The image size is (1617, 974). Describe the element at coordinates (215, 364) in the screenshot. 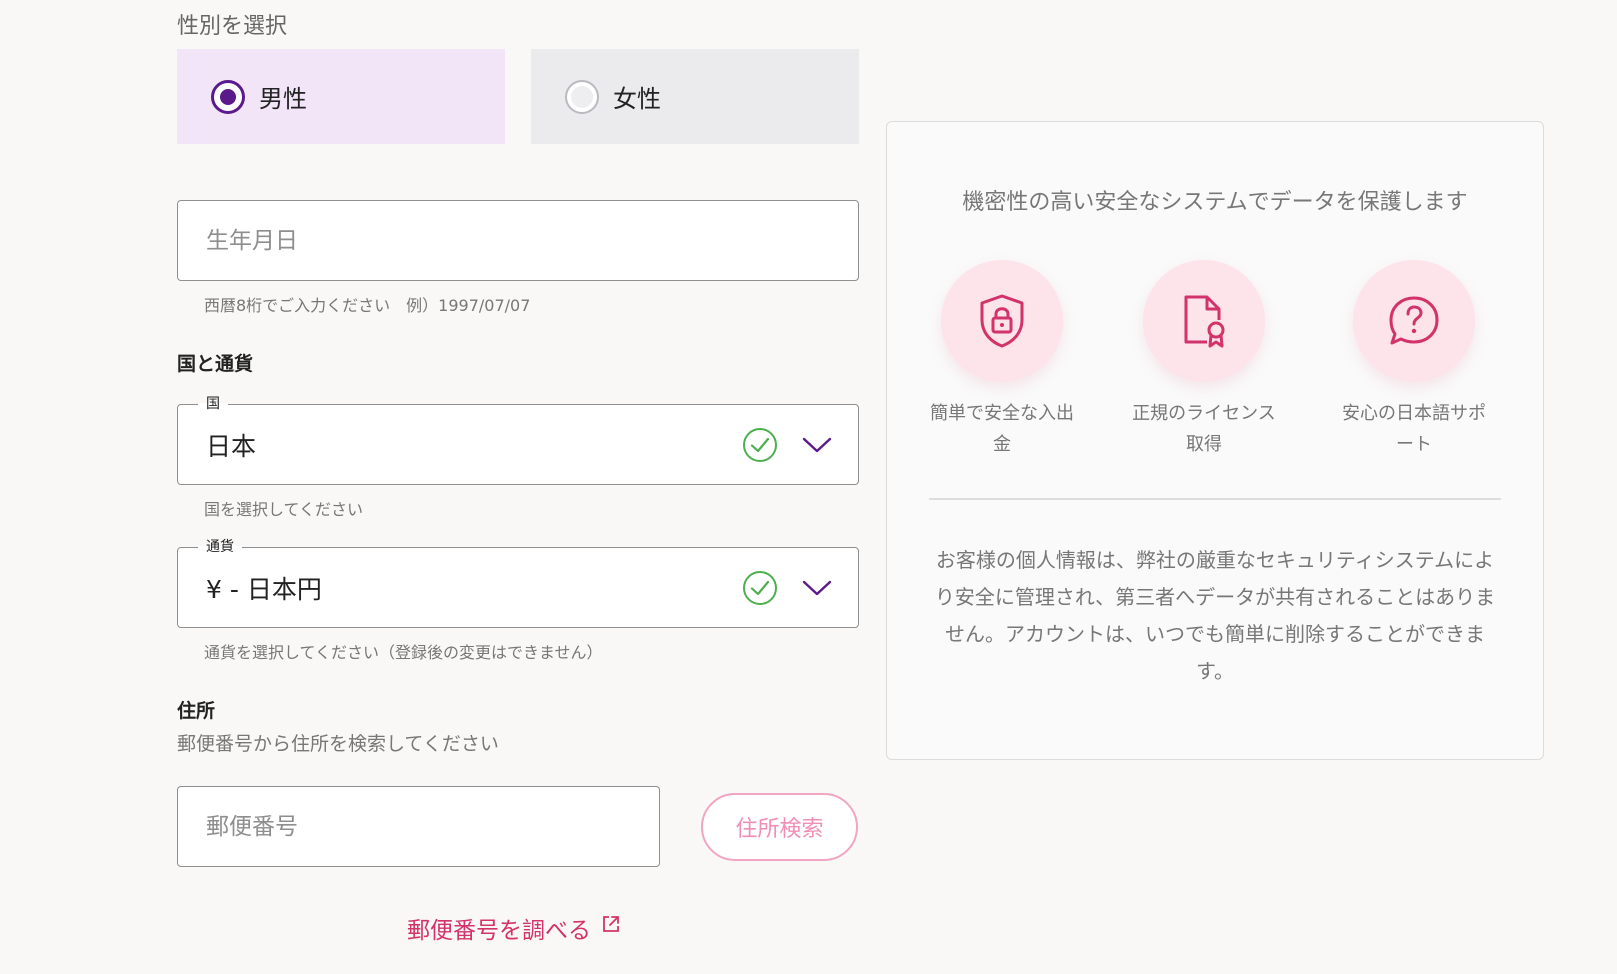

I see `country-currency-title: 国と通貨` at that location.